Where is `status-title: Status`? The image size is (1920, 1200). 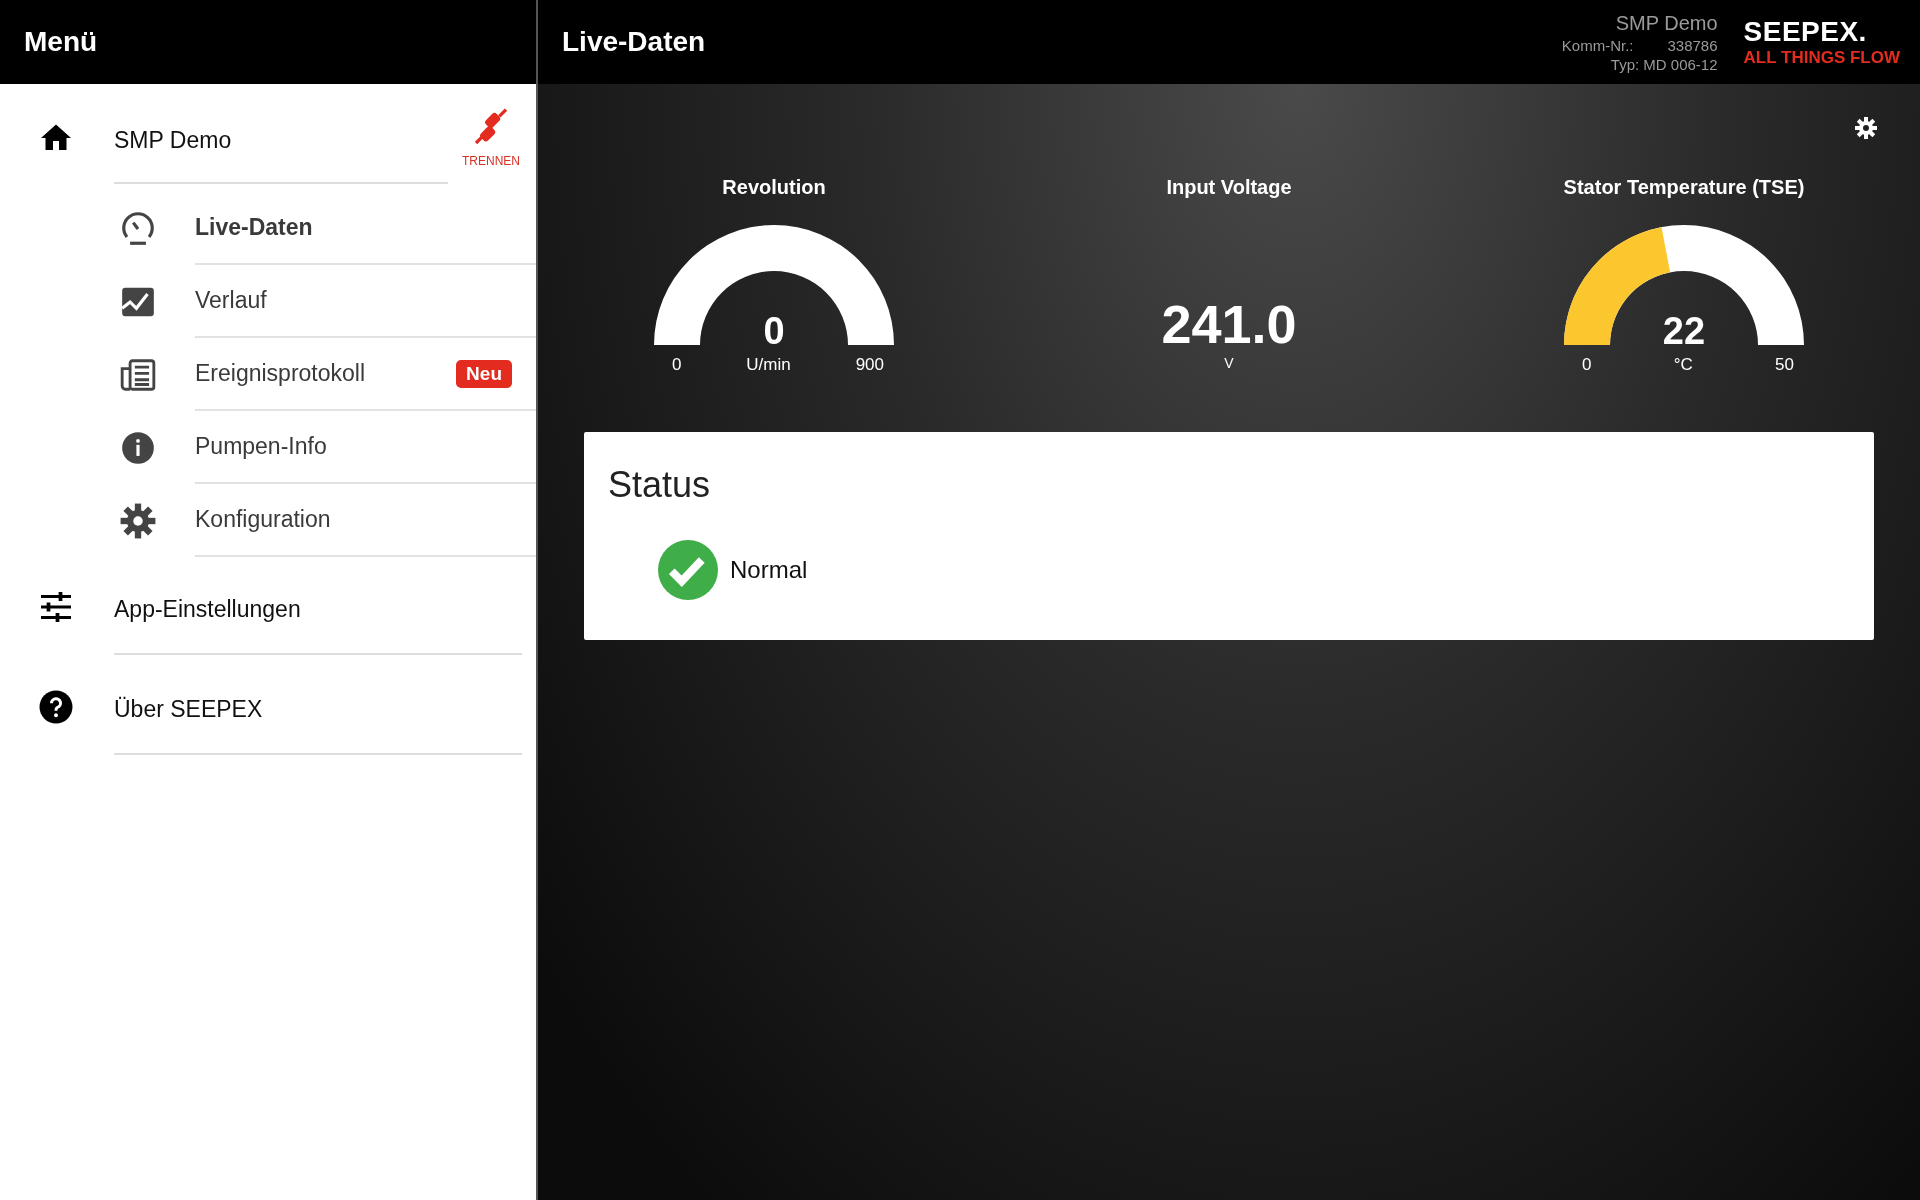
status-title: Status is located at coordinates (660, 485).